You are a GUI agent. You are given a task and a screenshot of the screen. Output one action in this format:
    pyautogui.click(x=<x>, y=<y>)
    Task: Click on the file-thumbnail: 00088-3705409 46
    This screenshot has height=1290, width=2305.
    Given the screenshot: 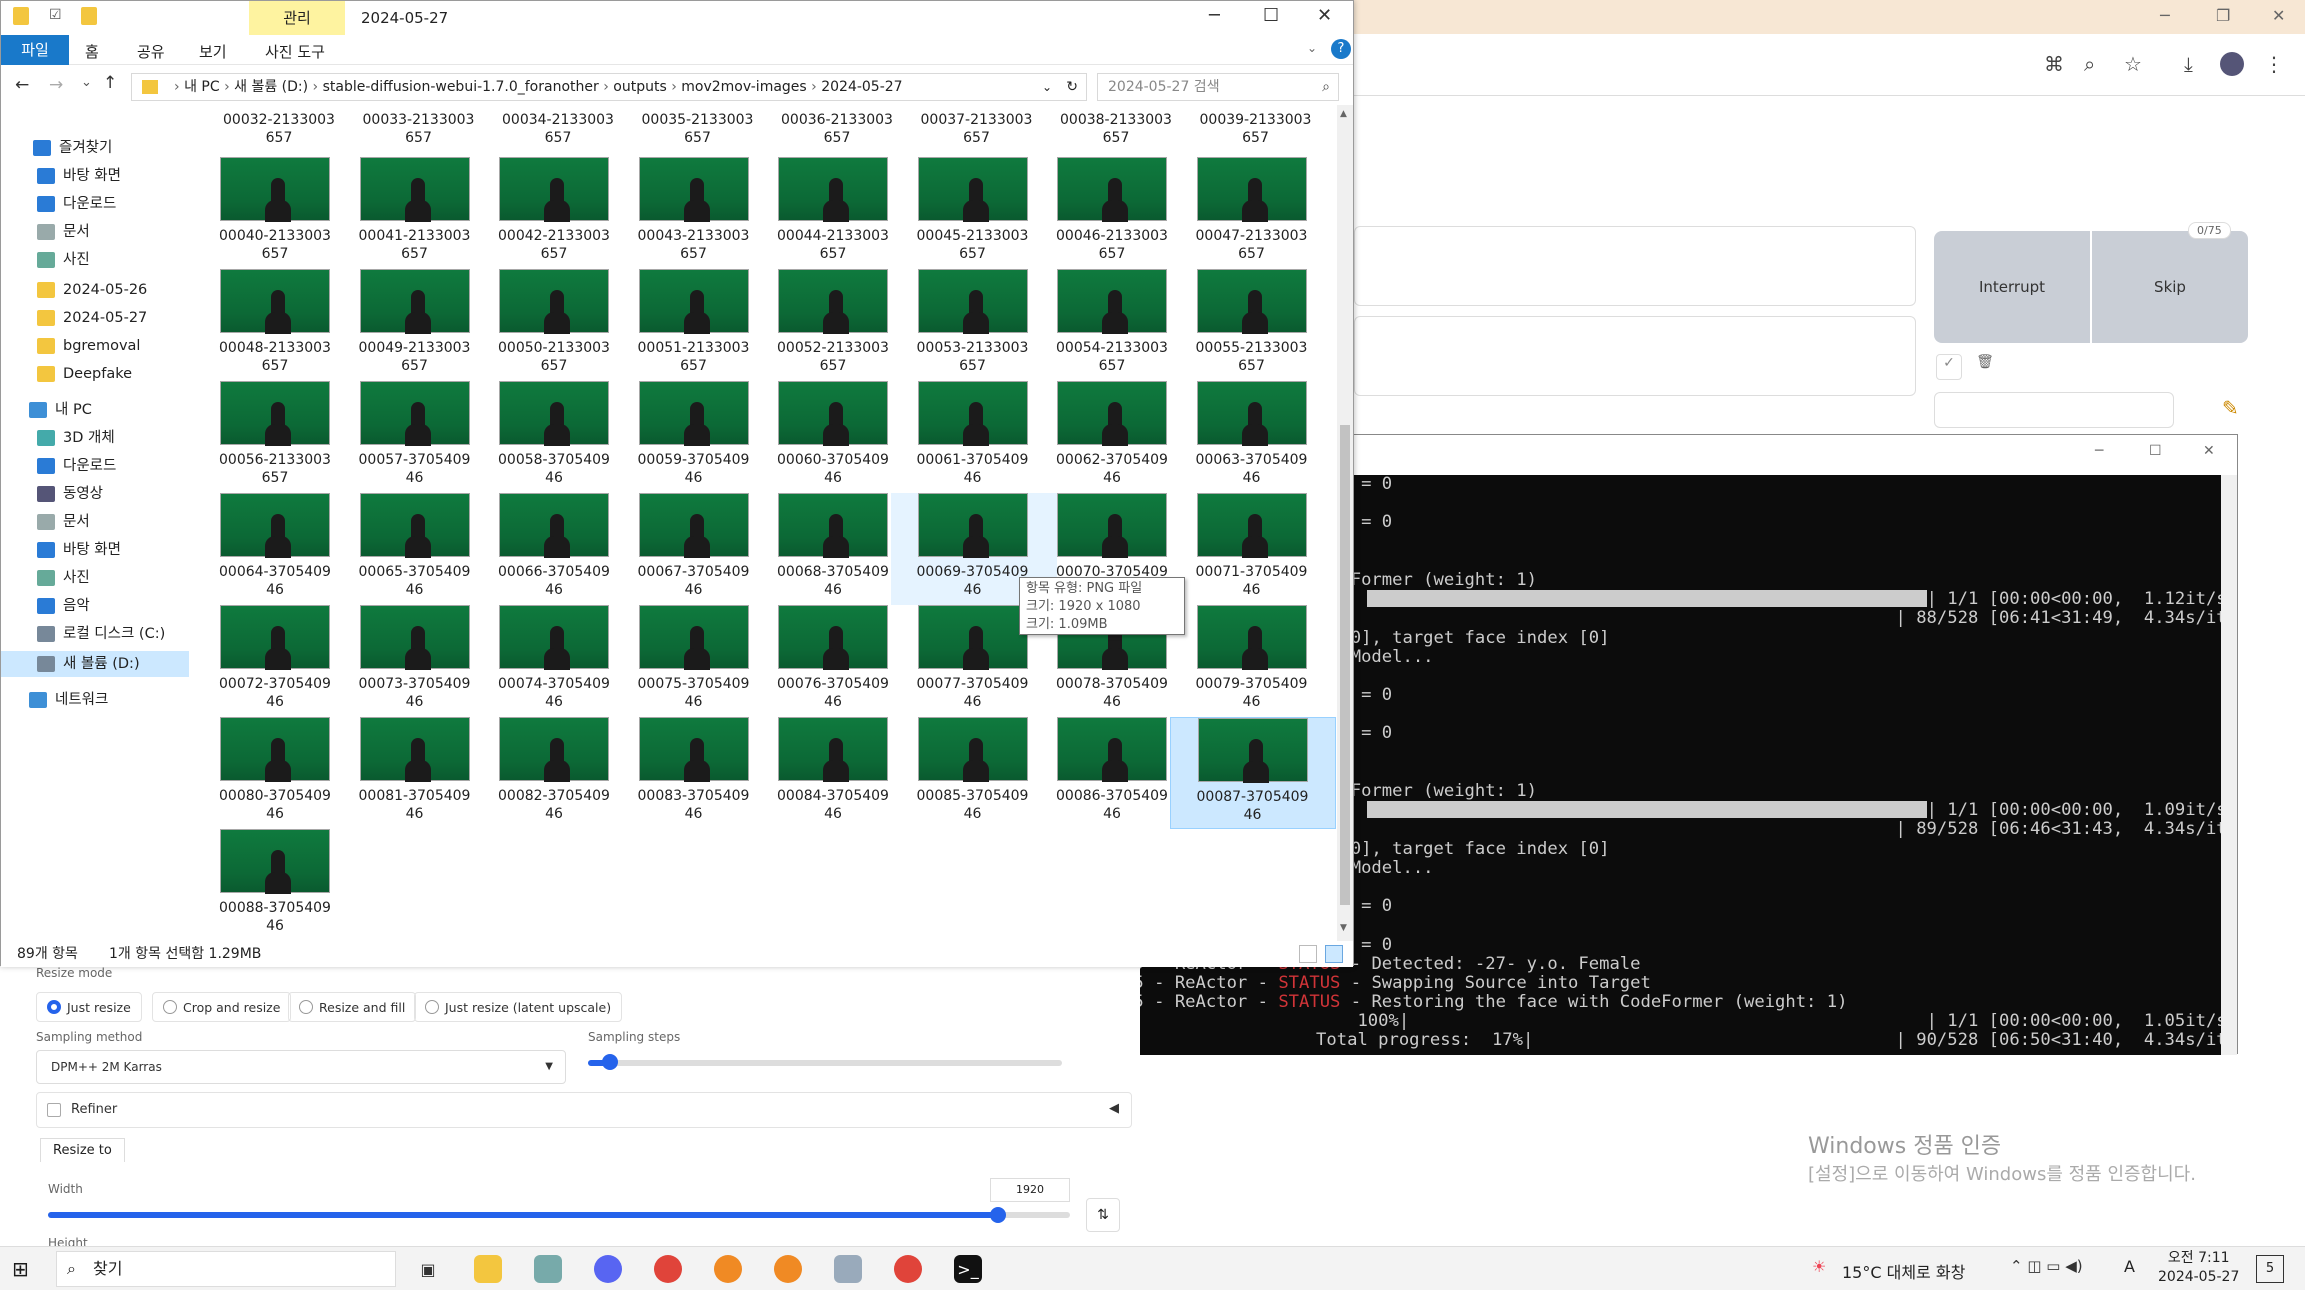 What is the action you would take?
    pyautogui.click(x=276, y=885)
    